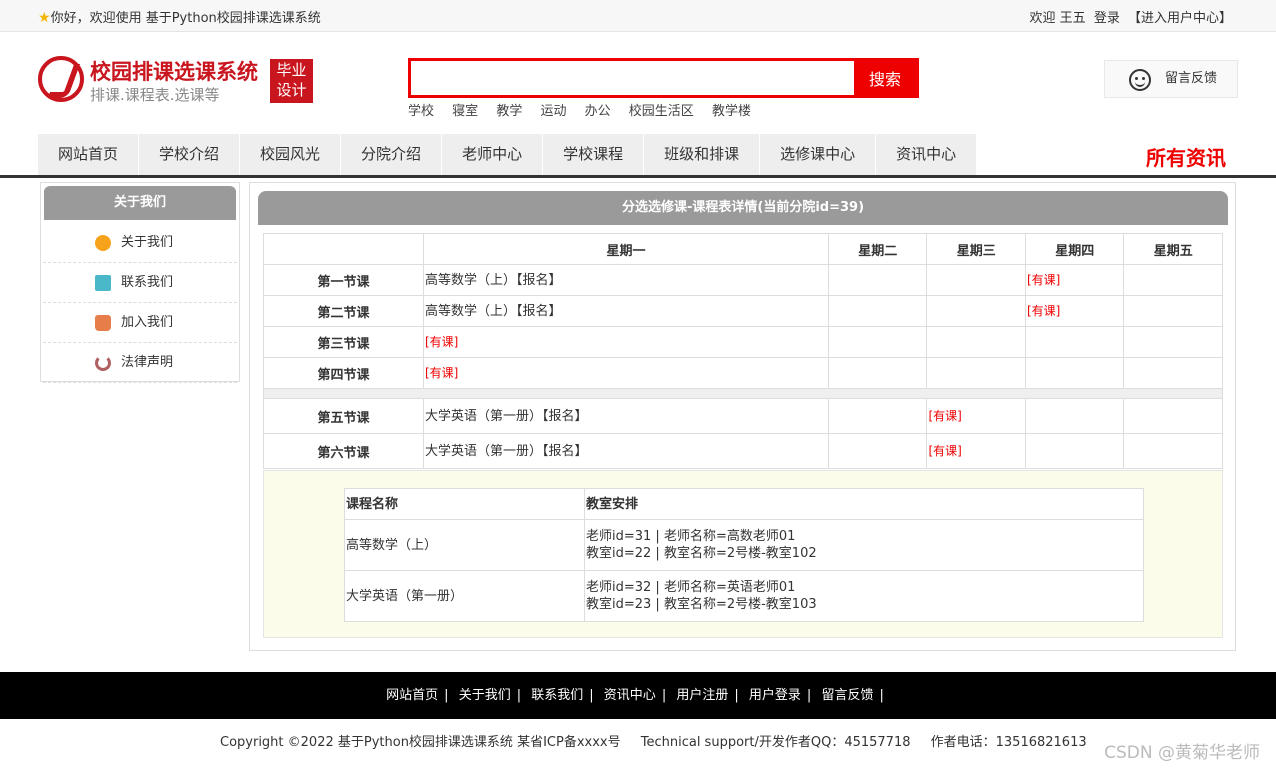  I want to click on sidebar-item-join: 加入我们, so click(140, 323).